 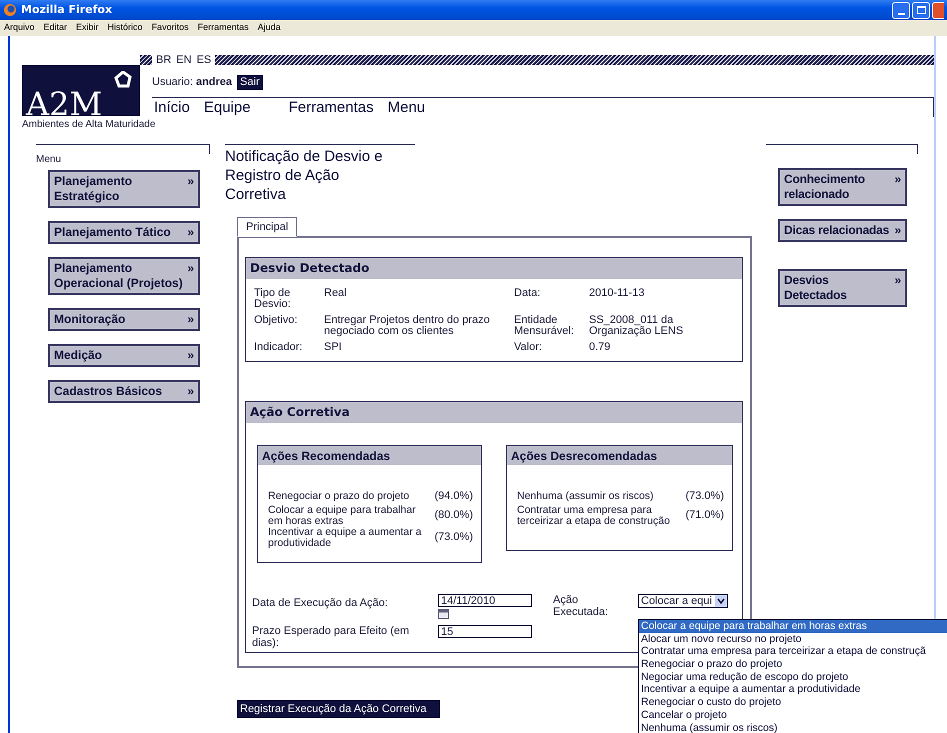 I want to click on action-score: (71.0%), so click(x=704, y=516).